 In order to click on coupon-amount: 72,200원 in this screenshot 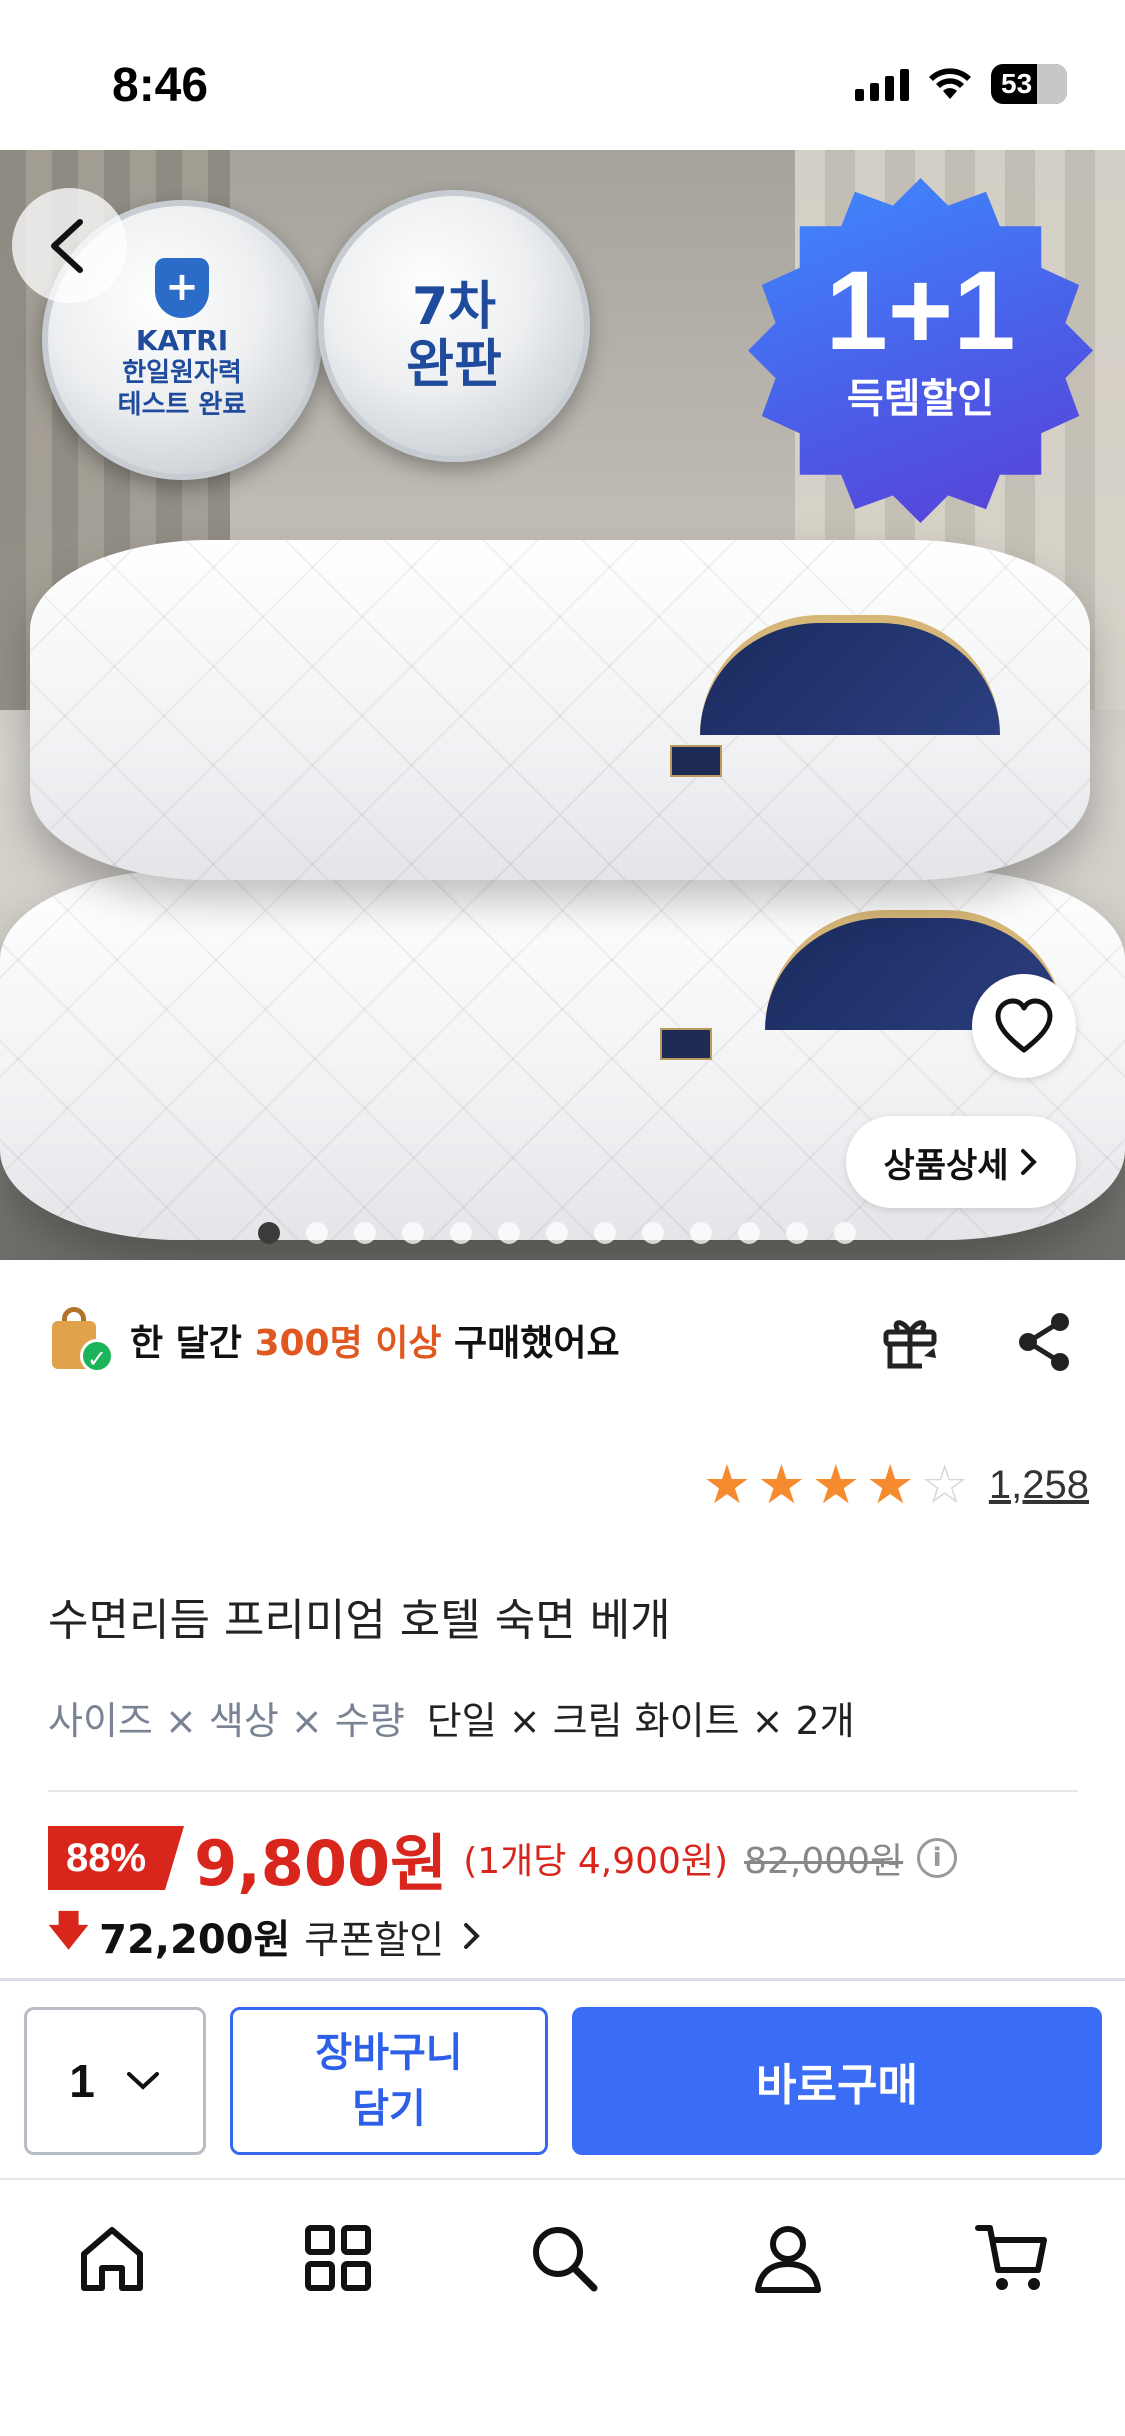, I will do `click(195, 1940)`.